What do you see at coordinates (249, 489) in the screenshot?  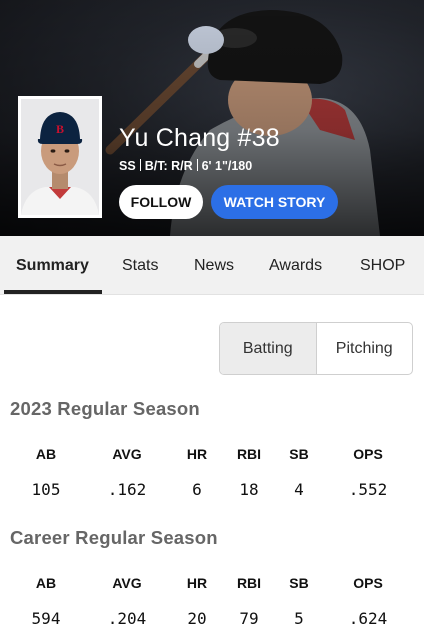 I see `stat-value-rbi: 18` at bounding box center [249, 489].